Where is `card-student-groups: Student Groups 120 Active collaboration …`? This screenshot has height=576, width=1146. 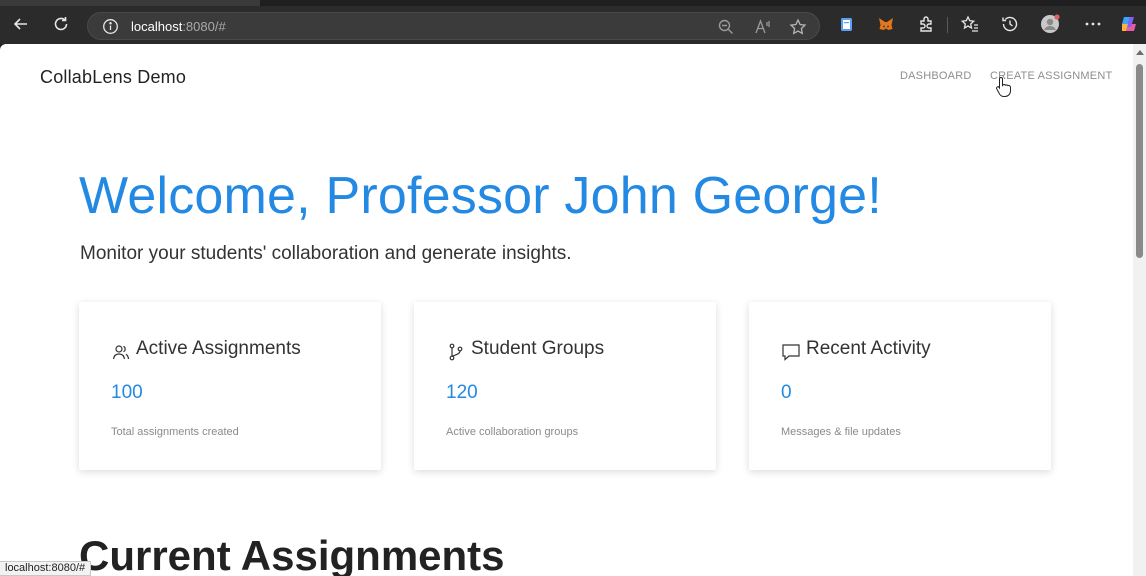
card-student-groups: Student Groups 120 Active collaboration … is located at coordinates (565, 386).